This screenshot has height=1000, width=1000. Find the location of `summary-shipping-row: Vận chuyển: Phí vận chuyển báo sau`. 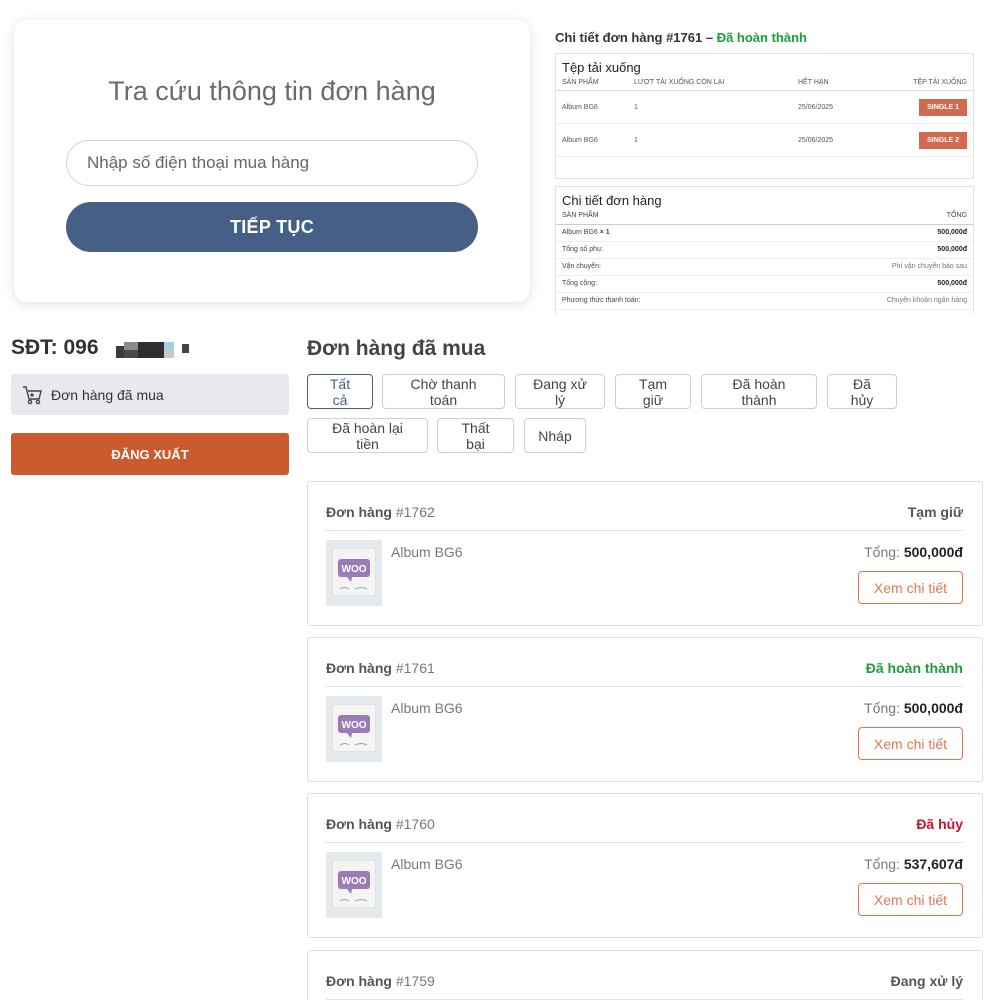

summary-shipping-row: Vận chuyển: Phí vận chuyển báo sau is located at coordinates (764, 267).